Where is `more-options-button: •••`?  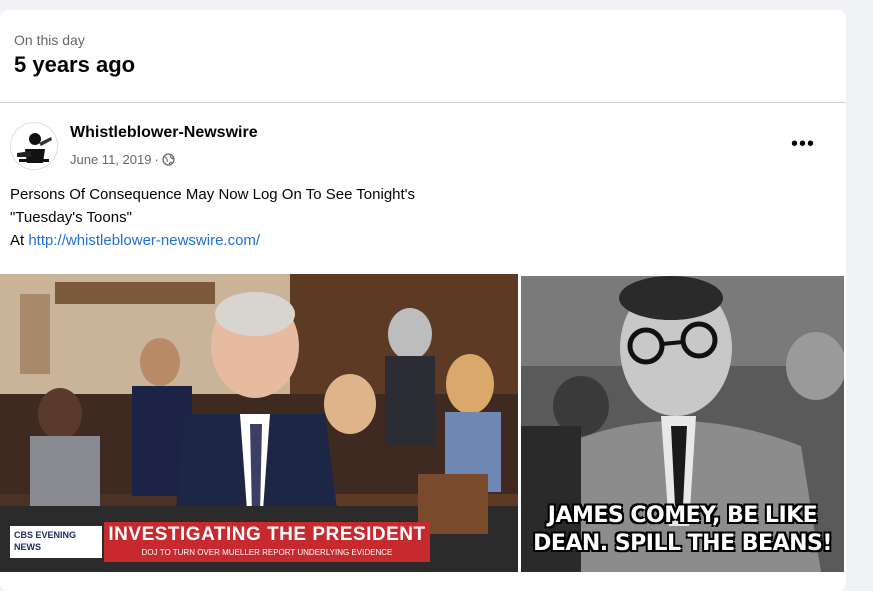 more-options-button: ••• is located at coordinates (803, 144).